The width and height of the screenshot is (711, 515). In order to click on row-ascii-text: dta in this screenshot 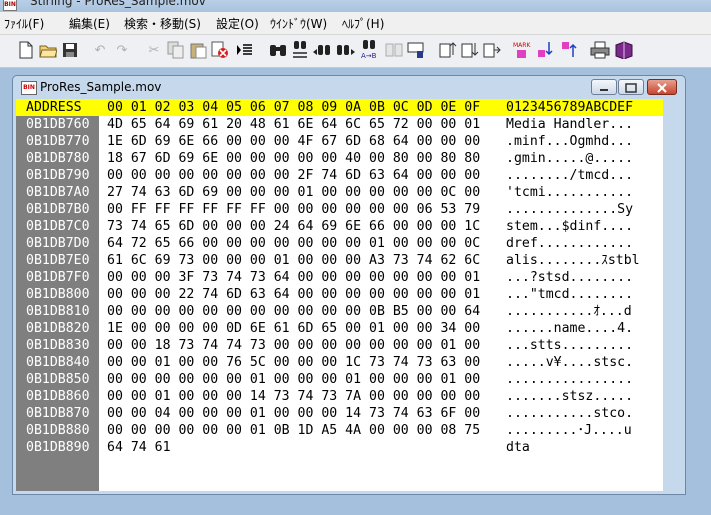, I will do `click(518, 447)`.